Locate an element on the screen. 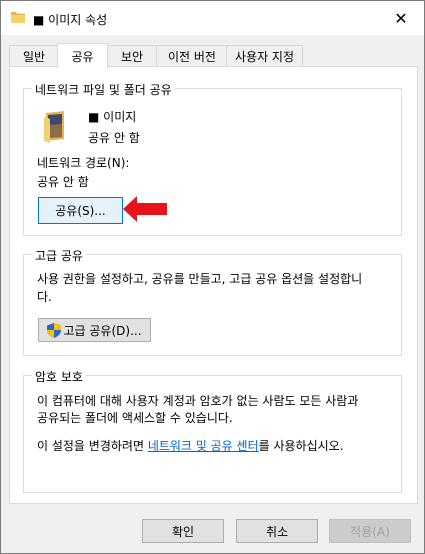 This screenshot has height=554, width=425. title-bar: ■ 이미지 속성 ✕ is located at coordinates (212, 18).